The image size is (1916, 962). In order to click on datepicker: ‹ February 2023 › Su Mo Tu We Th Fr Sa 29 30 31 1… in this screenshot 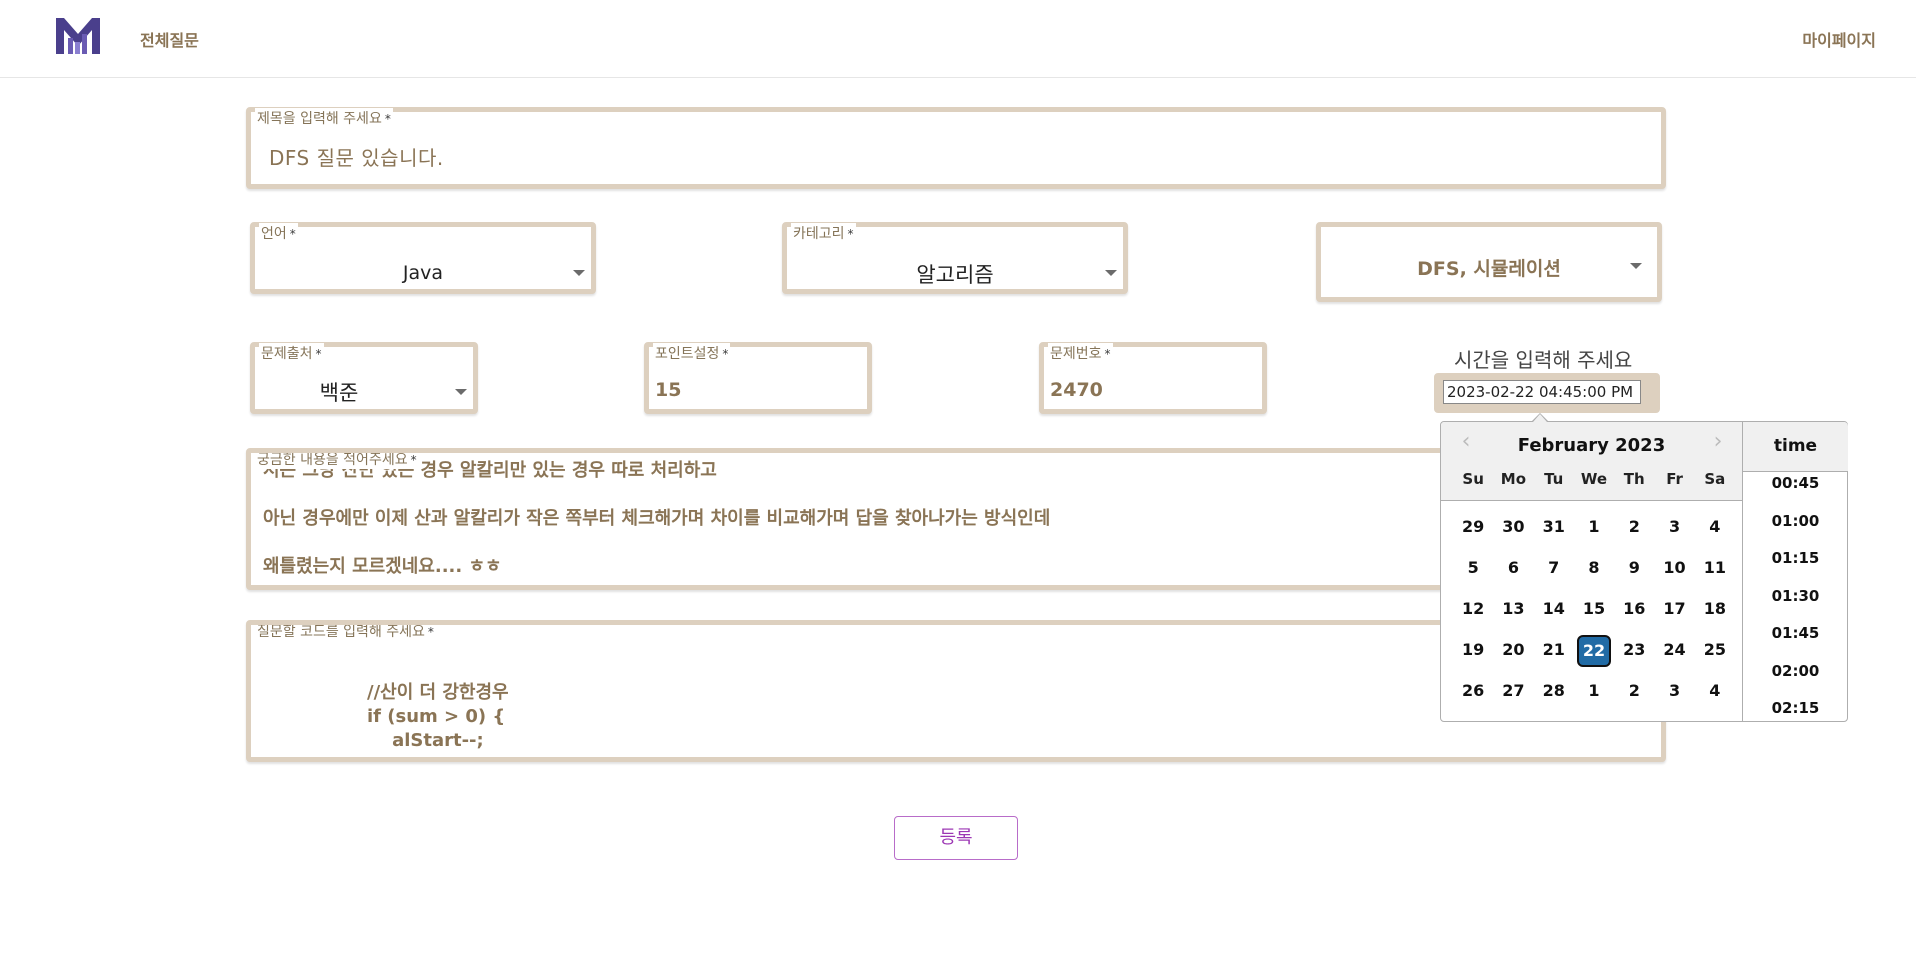, I will do `click(1644, 571)`.